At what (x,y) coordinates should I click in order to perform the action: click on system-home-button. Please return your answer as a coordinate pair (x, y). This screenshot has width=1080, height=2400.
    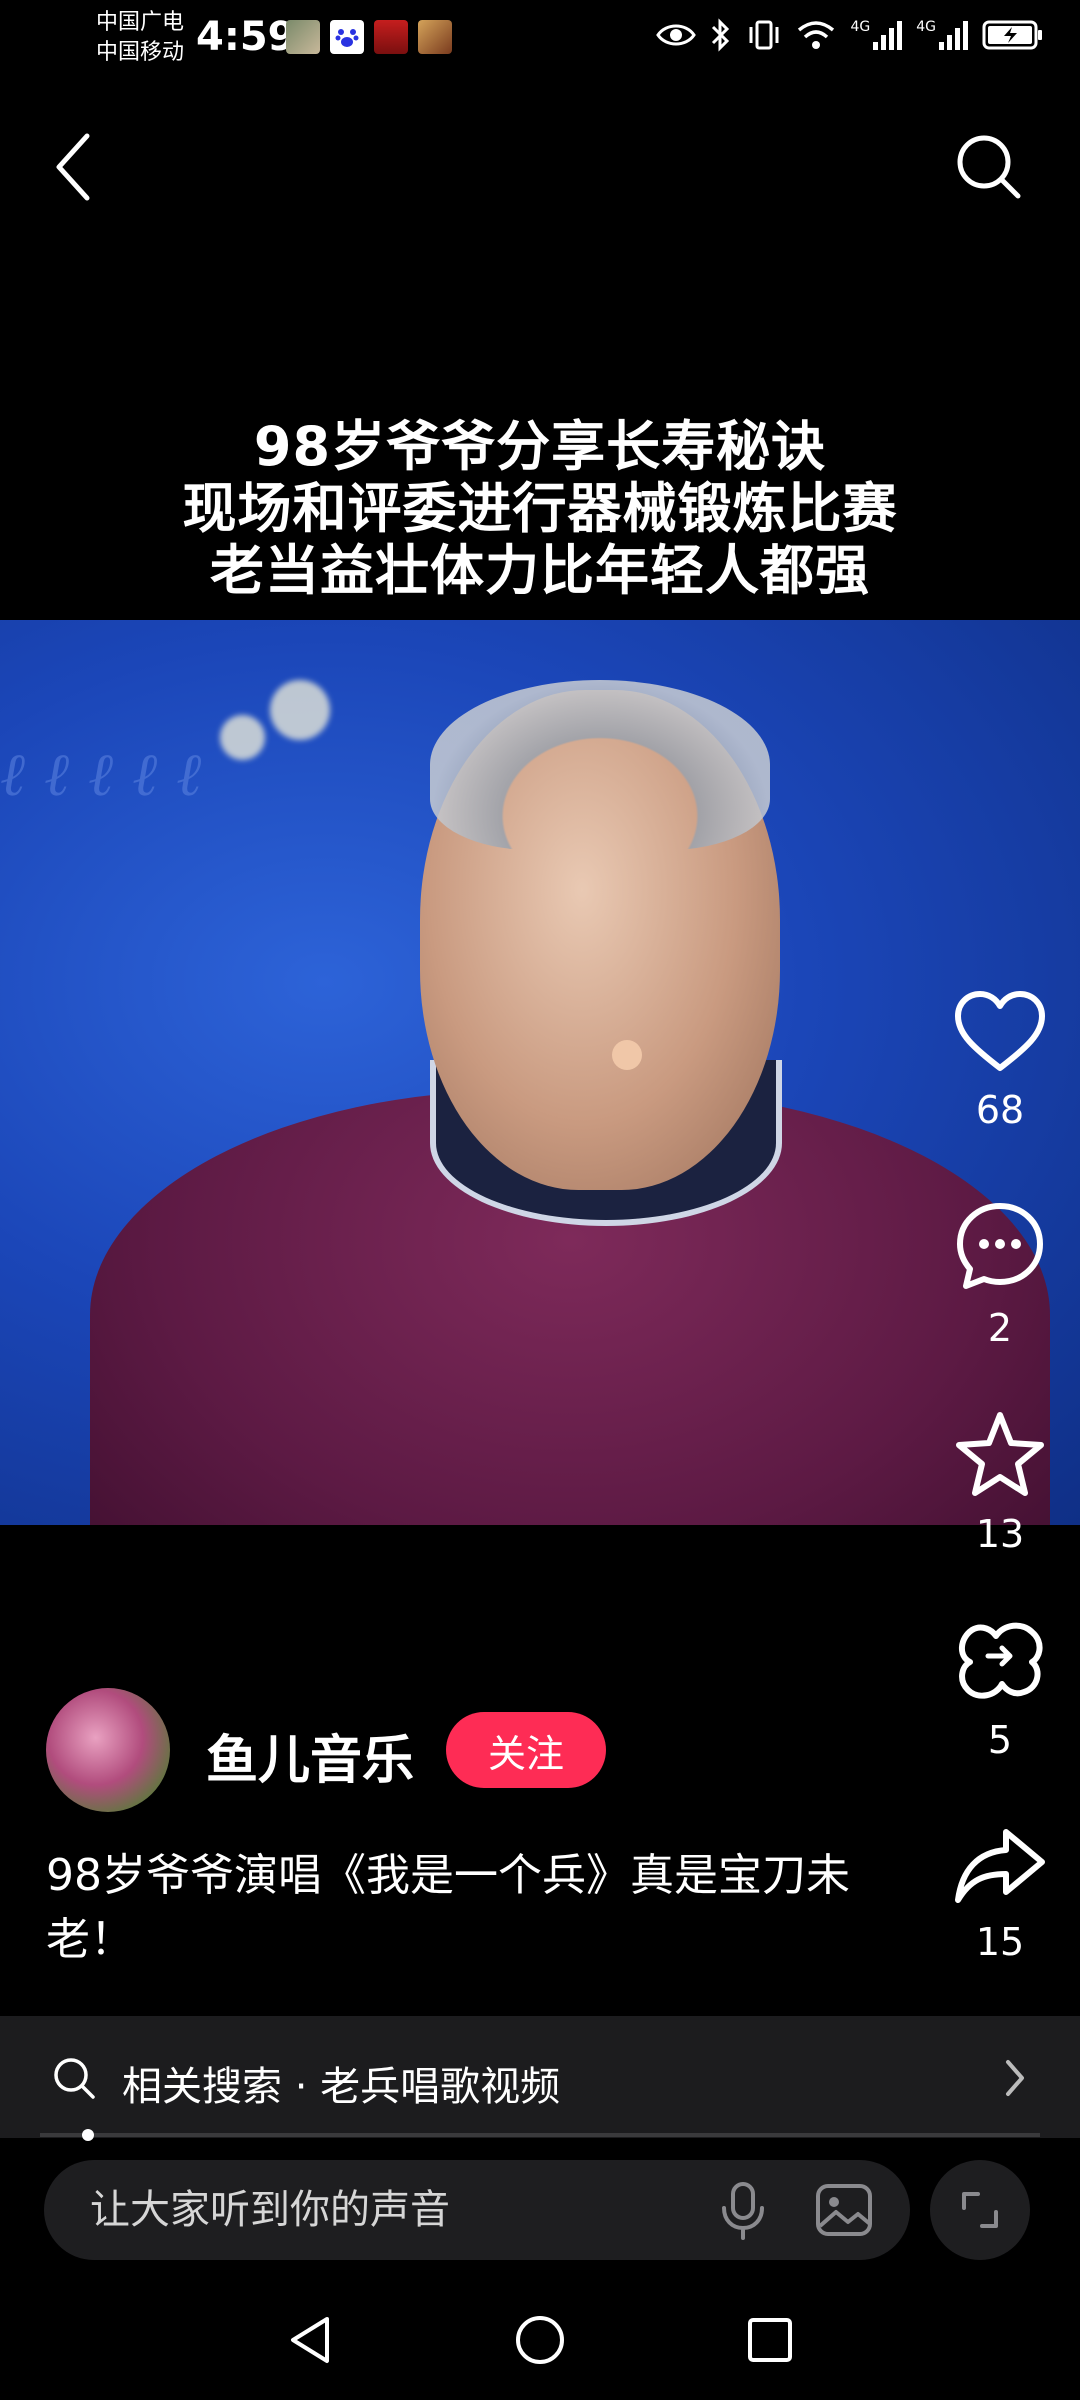
    Looking at the image, I should click on (540, 2340).